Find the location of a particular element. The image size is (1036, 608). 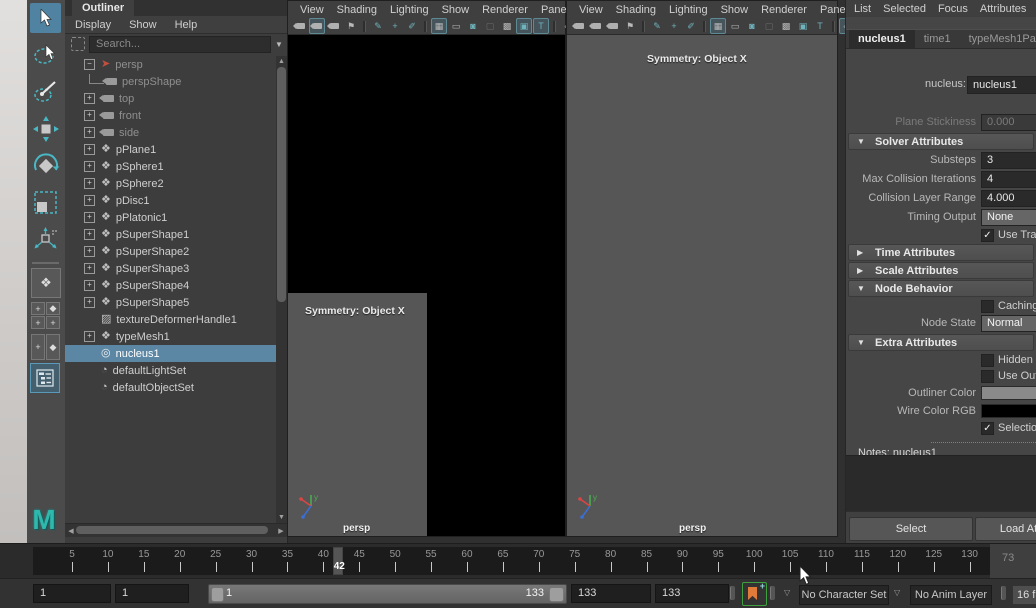

checkbox-use-outl is located at coordinates (987, 376).